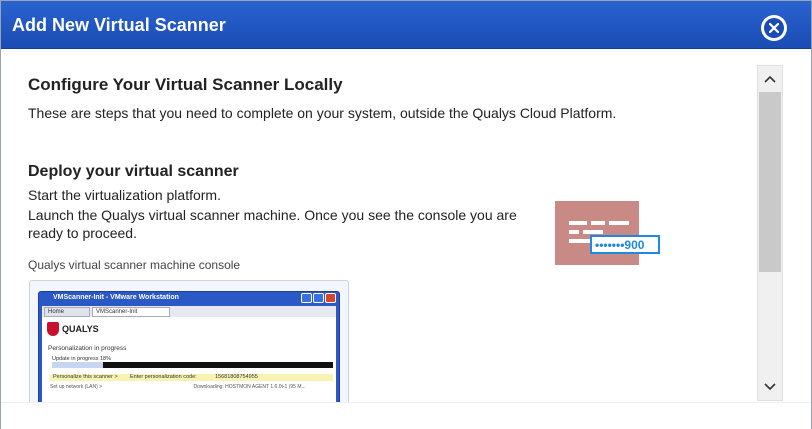 This screenshot has height=429, width=812. I want to click on window-controls, so click(318, 298).